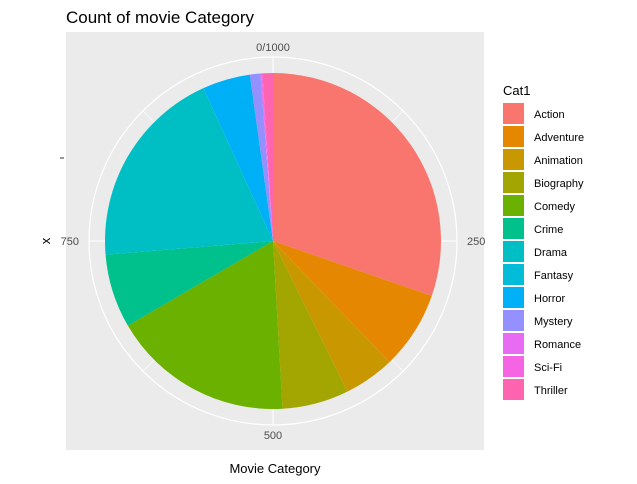  Describe the element at coordinates (554, 276) in the screenshot. I see `legend-label-7: Fantasy` at that location.